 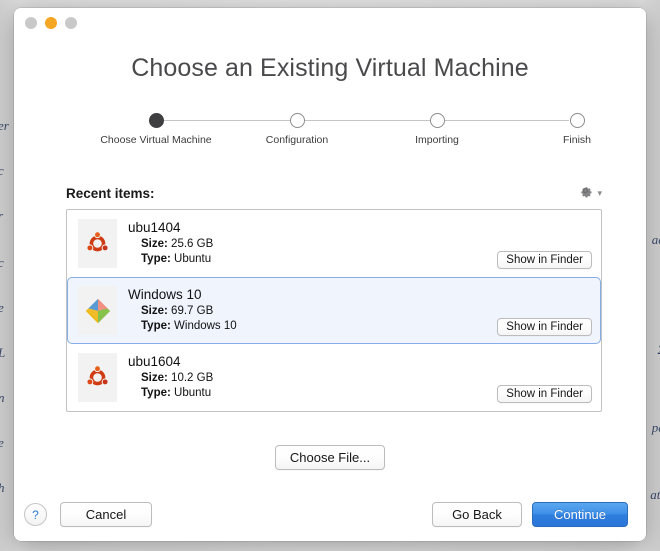 What do you see at coordinates (585, 193) in the screenshot?
I see `gear-icon` at bounding box center [585, 193].